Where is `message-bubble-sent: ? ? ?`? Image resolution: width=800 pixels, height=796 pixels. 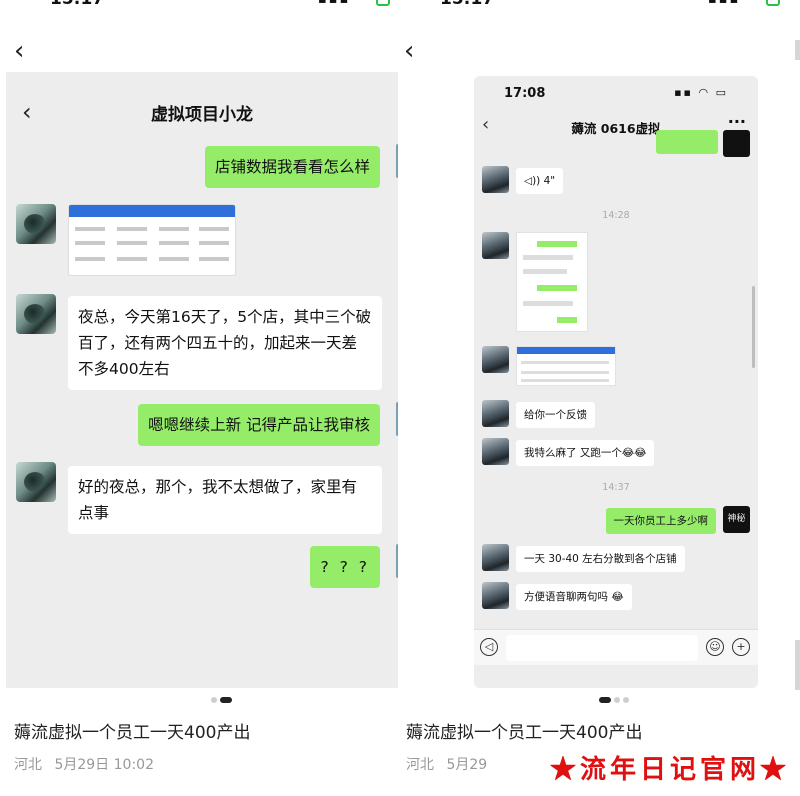
message-bubble-sent: ? ? ? is located at coordinates (345, 567).